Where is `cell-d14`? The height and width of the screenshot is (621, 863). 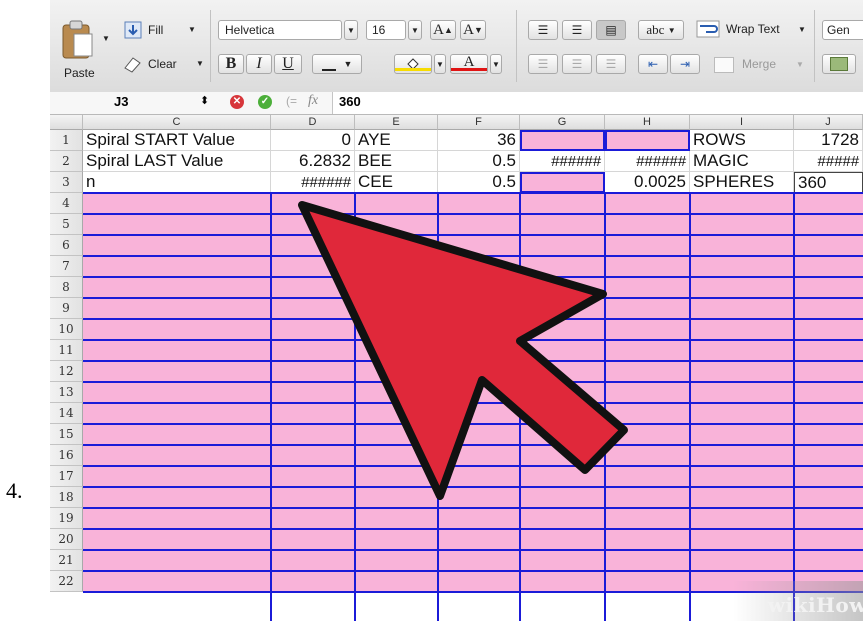 cell-d14 is located at coordinates (313, 413).